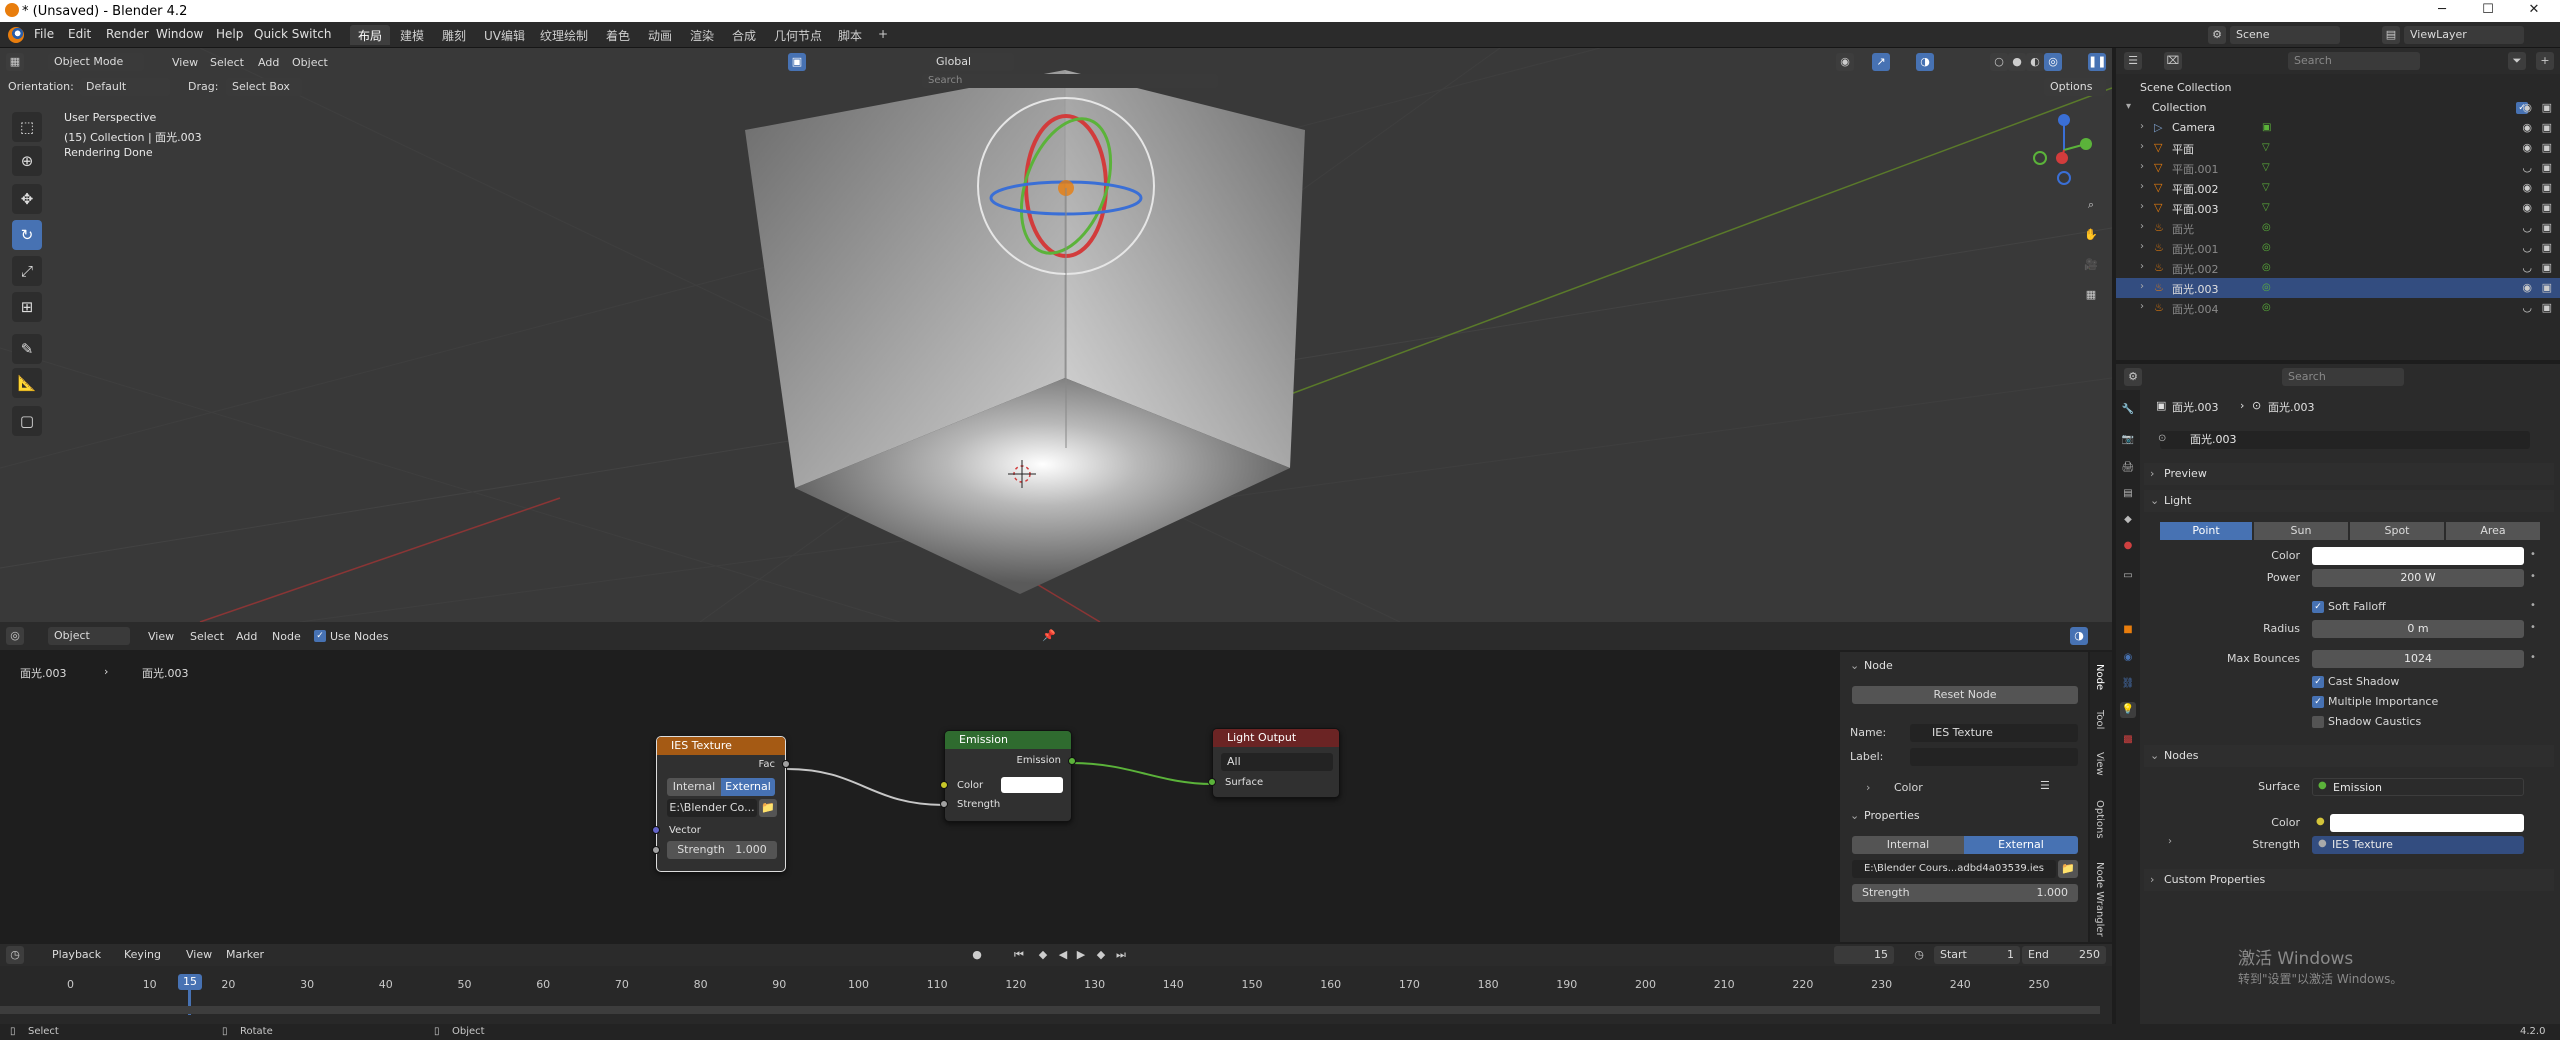 The height and width of the screenshot is (1040, 2560). I want to click on node-menu-add: Add, so click(246, 636).